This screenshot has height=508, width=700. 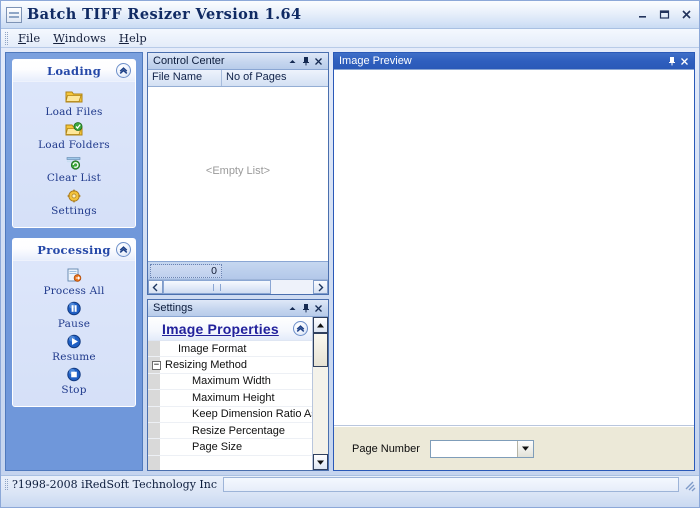 What do you see at coordinates (74, 275) in the screenshot?
I see `process-all-icon` at bounding box center [74, 275].